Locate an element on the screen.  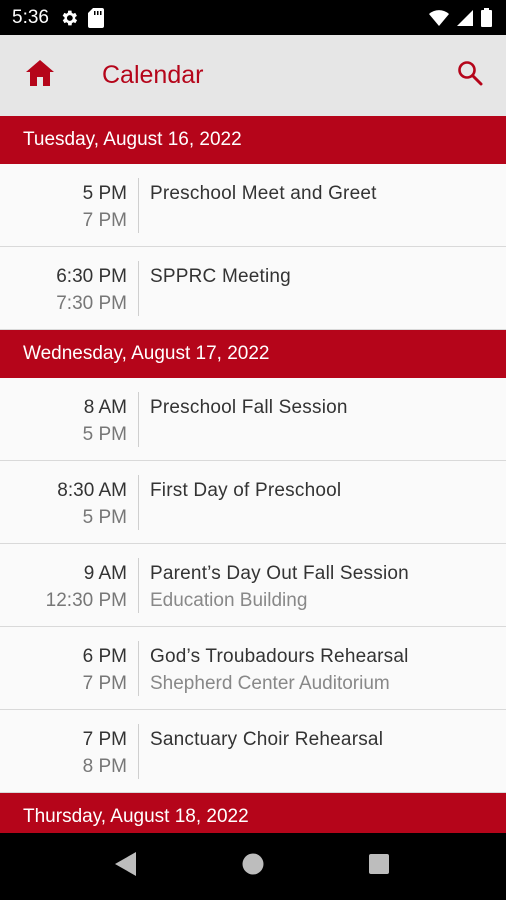
system-nav-bar is located at coordinates (253, 866).